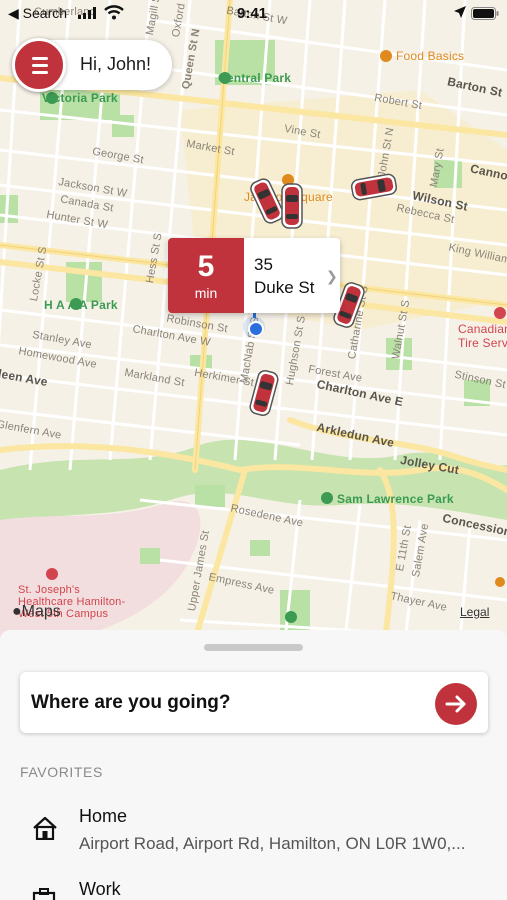 The width and height of the screenshot is (507, 900). I want to click on favorite-item-work: Work, so click(253, 888).